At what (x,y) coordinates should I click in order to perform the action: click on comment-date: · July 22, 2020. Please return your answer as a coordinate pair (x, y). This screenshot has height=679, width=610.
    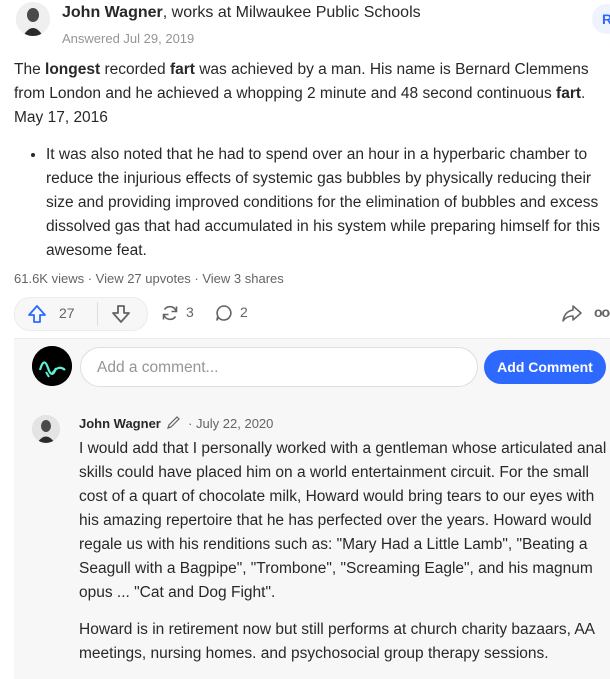
    Looking at the image, I should click on (230, 423).